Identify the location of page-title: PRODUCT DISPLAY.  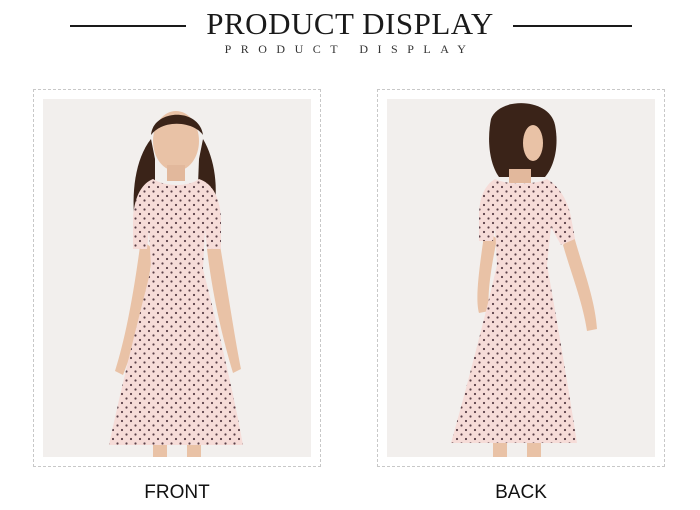
(350, 23).